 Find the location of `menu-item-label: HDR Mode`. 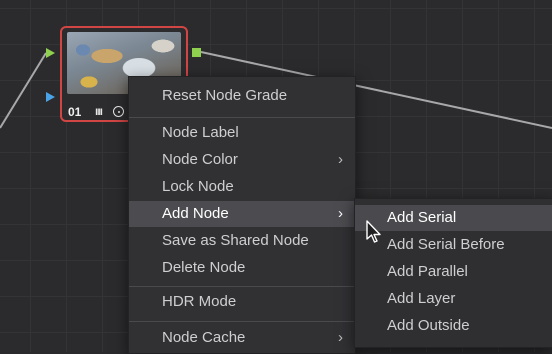

menu-item-label: HDR Mode is located at coordinates (199, 301).